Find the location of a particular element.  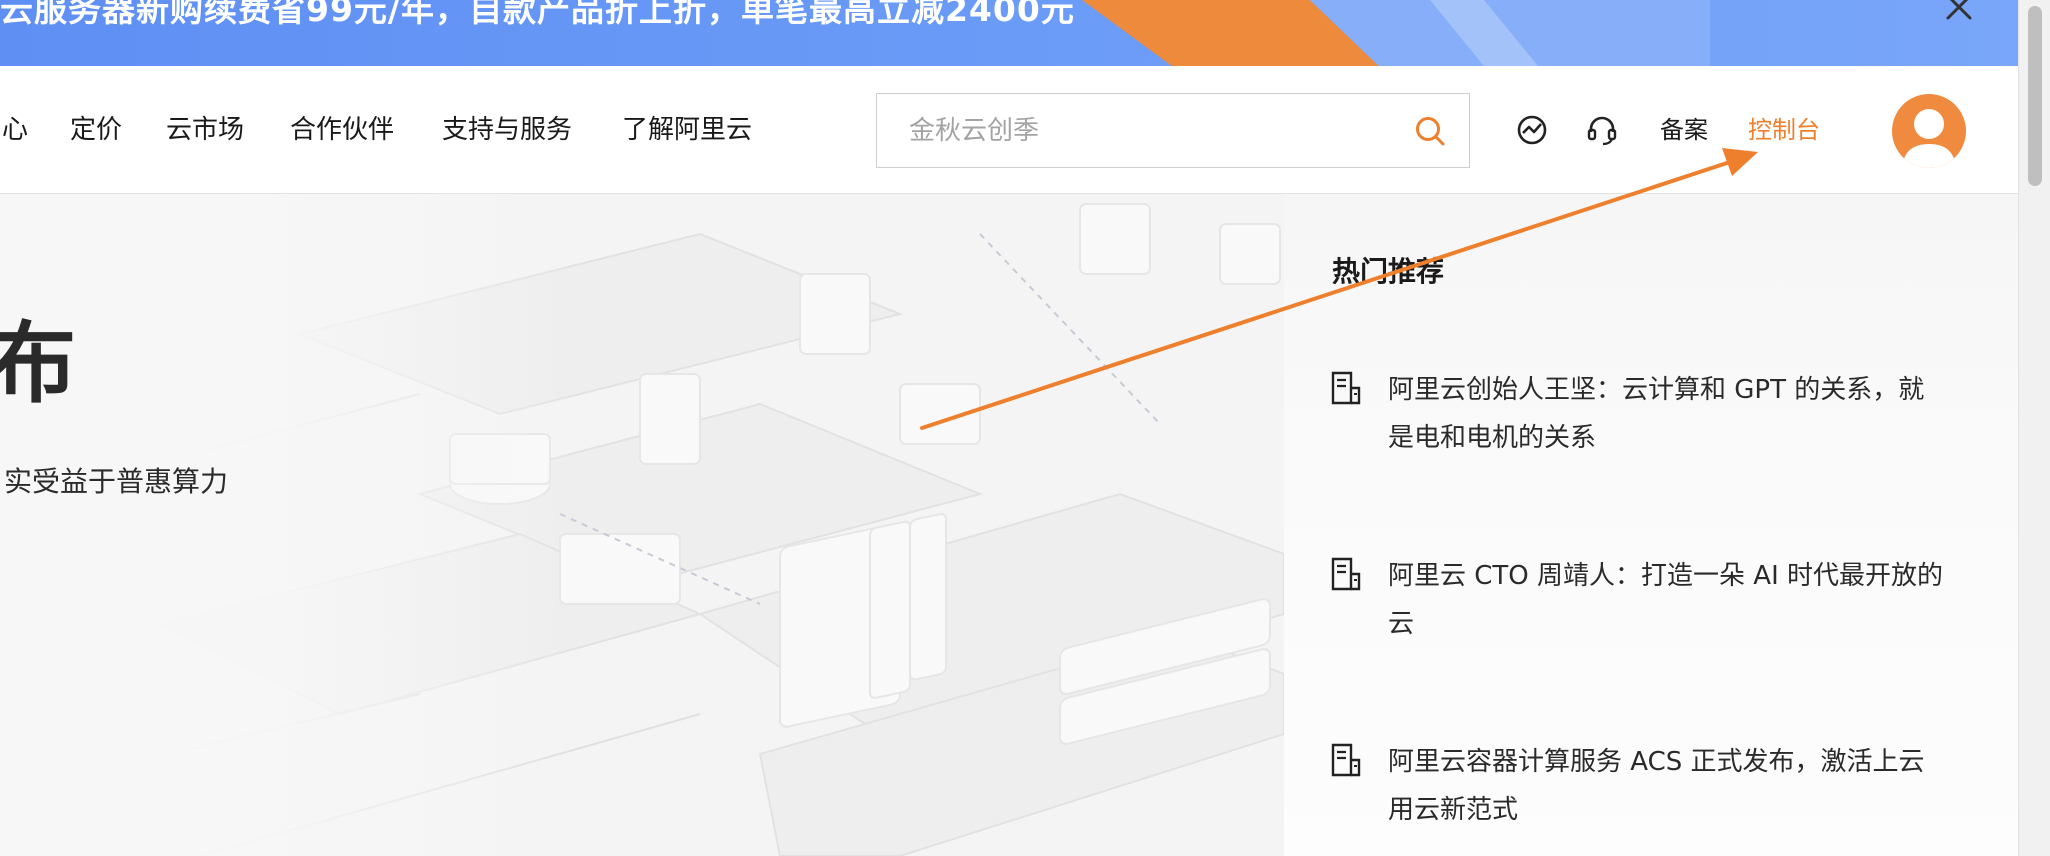

top-navbar: 心 定价 云市场 合作伙伴 支持与服务 了解阿里云 备案 控制台 is located at coordinates (1009, 130).